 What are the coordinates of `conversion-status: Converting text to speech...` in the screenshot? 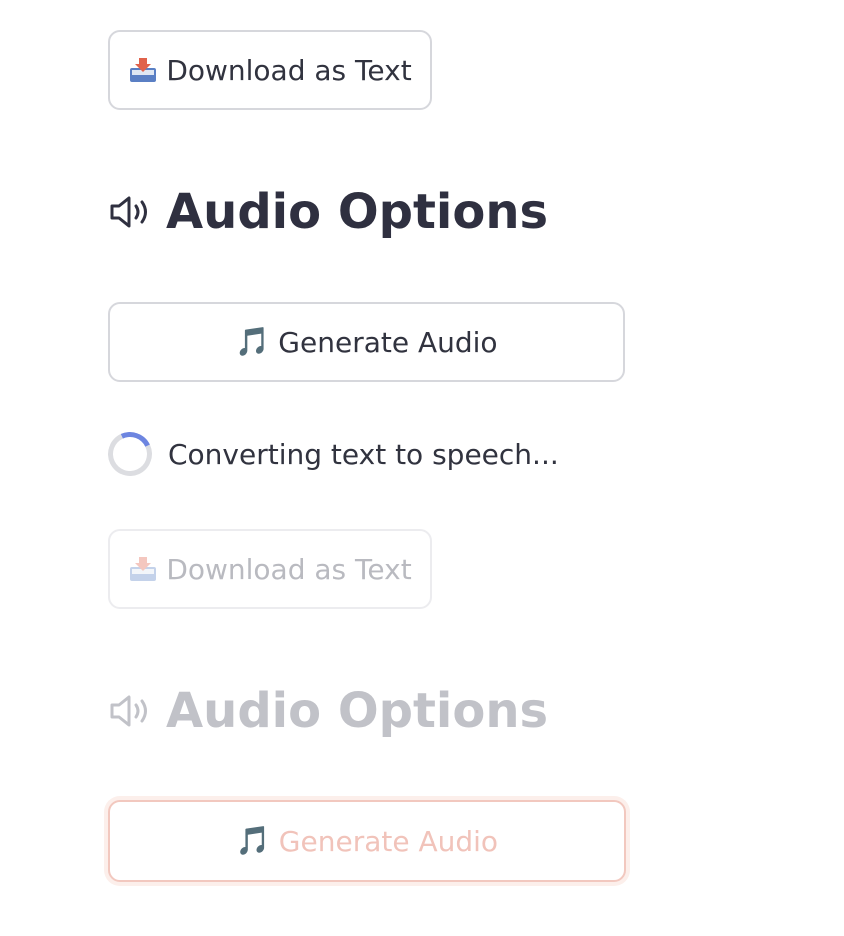 It's located at (330, 454).